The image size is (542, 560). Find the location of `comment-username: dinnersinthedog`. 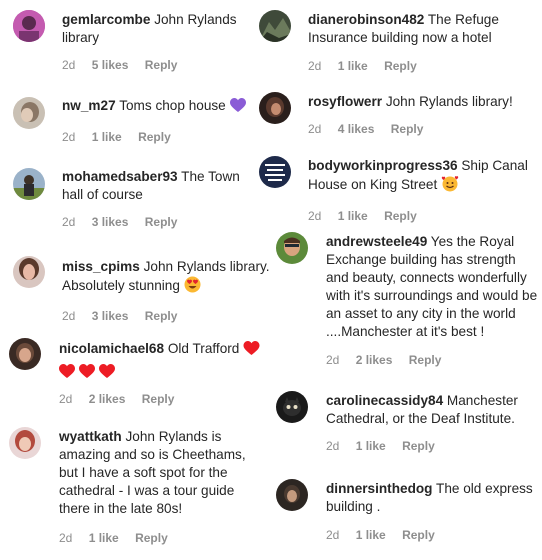

comment-username: dinnersinthedog is located at coordinates (379, 488).